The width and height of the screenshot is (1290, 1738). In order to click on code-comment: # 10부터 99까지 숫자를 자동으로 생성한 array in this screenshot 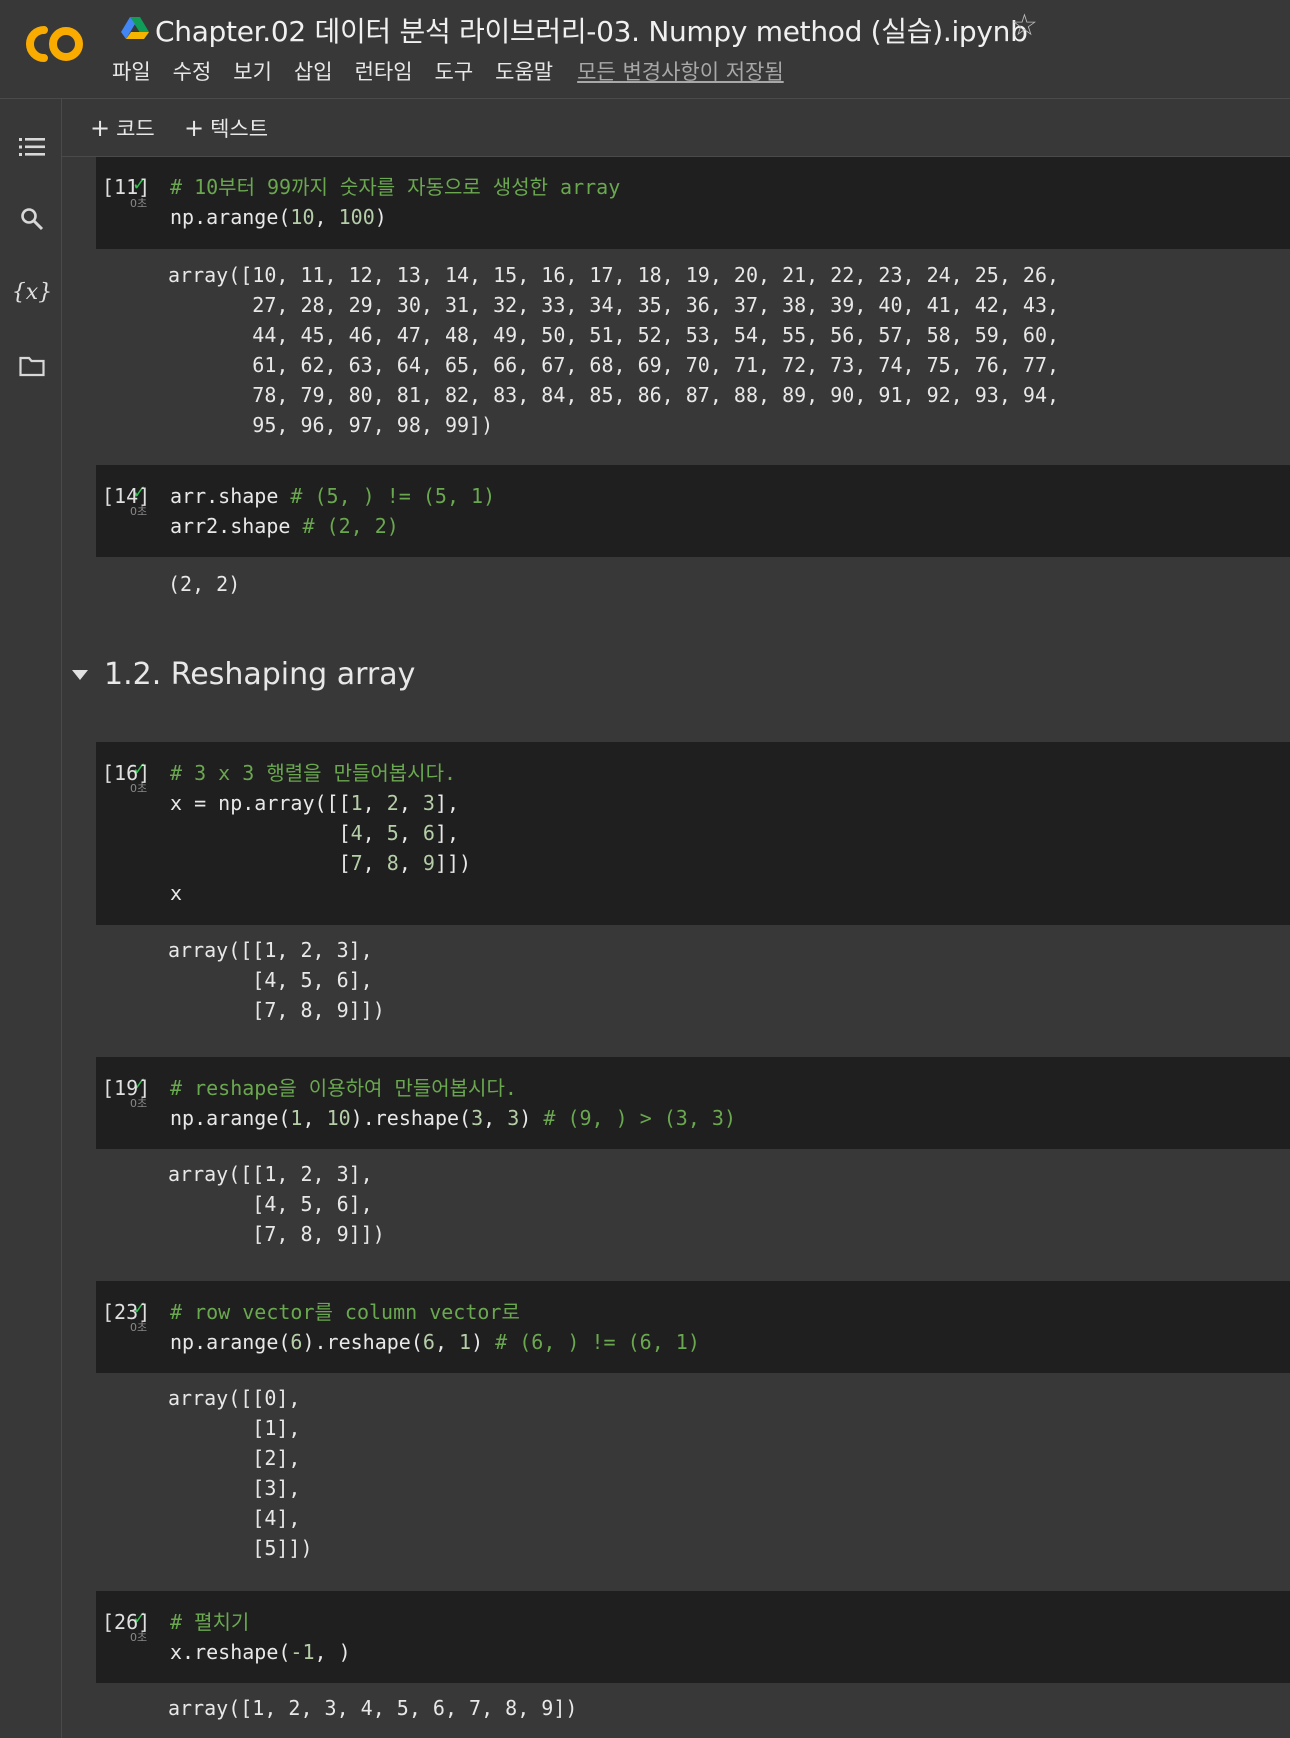, I will do `click(395, 187)`.